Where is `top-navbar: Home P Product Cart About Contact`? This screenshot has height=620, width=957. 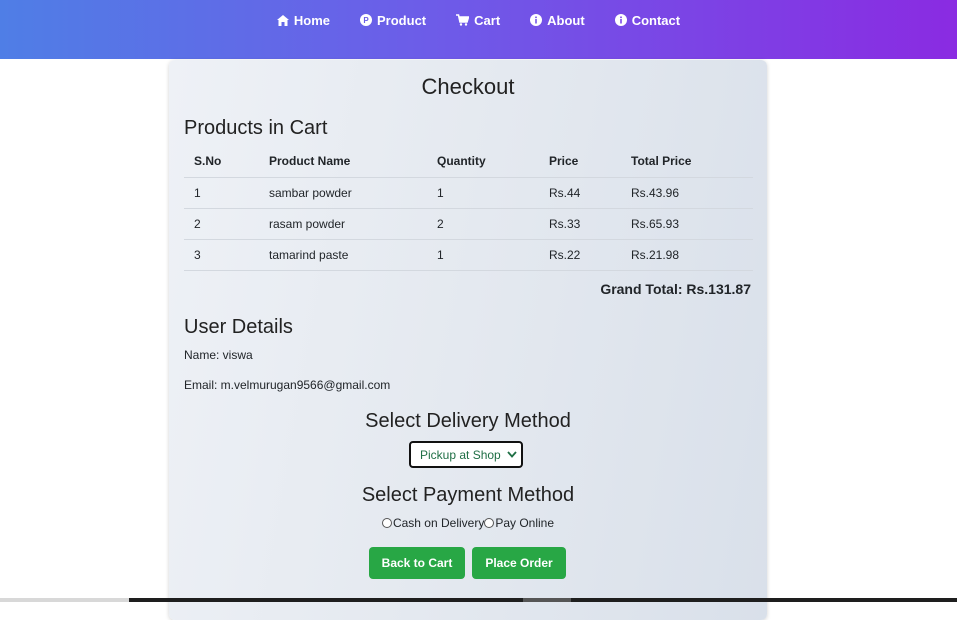 top-navbar: Home P Product Cart About Contact is located at coordinates (478, 29).